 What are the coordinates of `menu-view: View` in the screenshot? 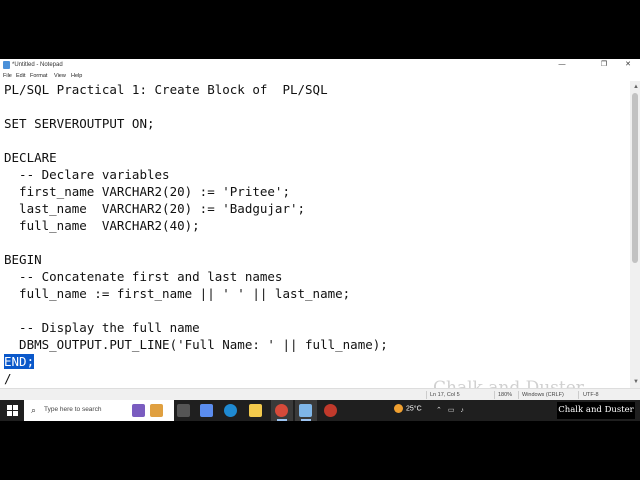 It's located at (60, 76).